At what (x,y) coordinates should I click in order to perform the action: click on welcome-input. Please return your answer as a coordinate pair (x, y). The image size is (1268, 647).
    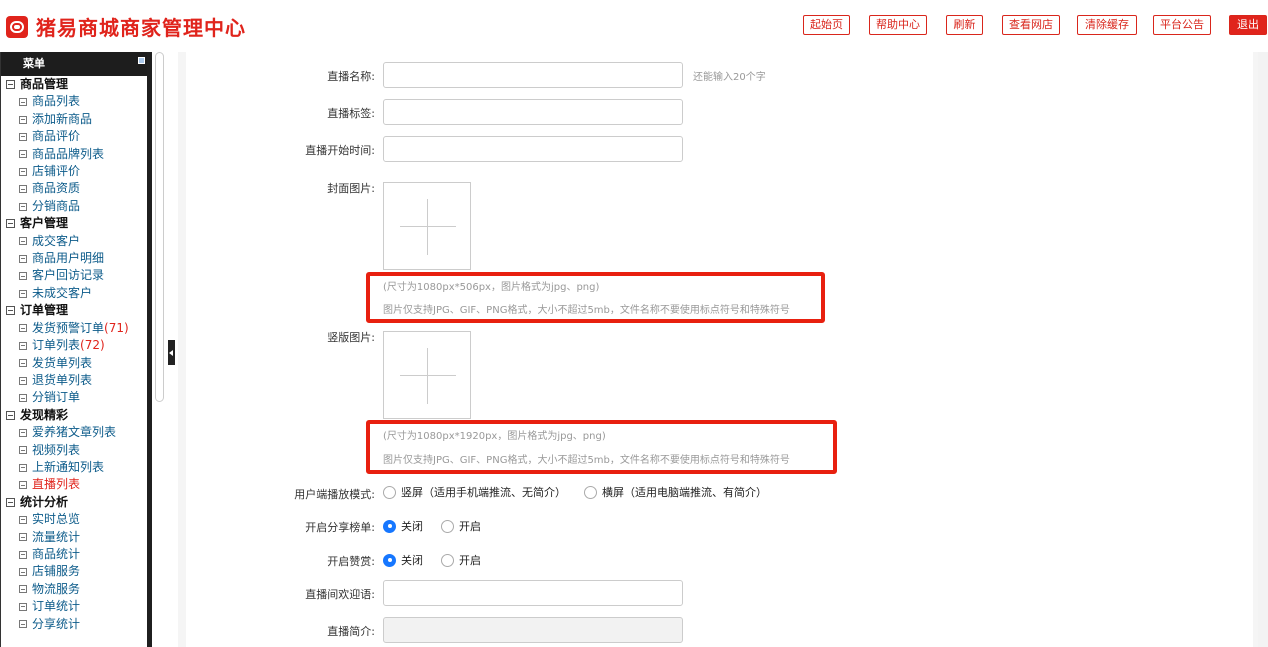
    Looking at the image, I should click on (533, 593).